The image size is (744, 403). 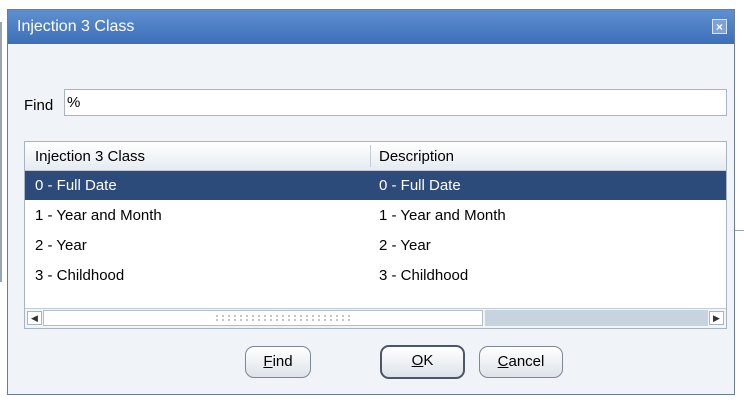 I want to click on table-row: 1 - Year and Month 1 - Year and Month, so click(x=375, y=215).